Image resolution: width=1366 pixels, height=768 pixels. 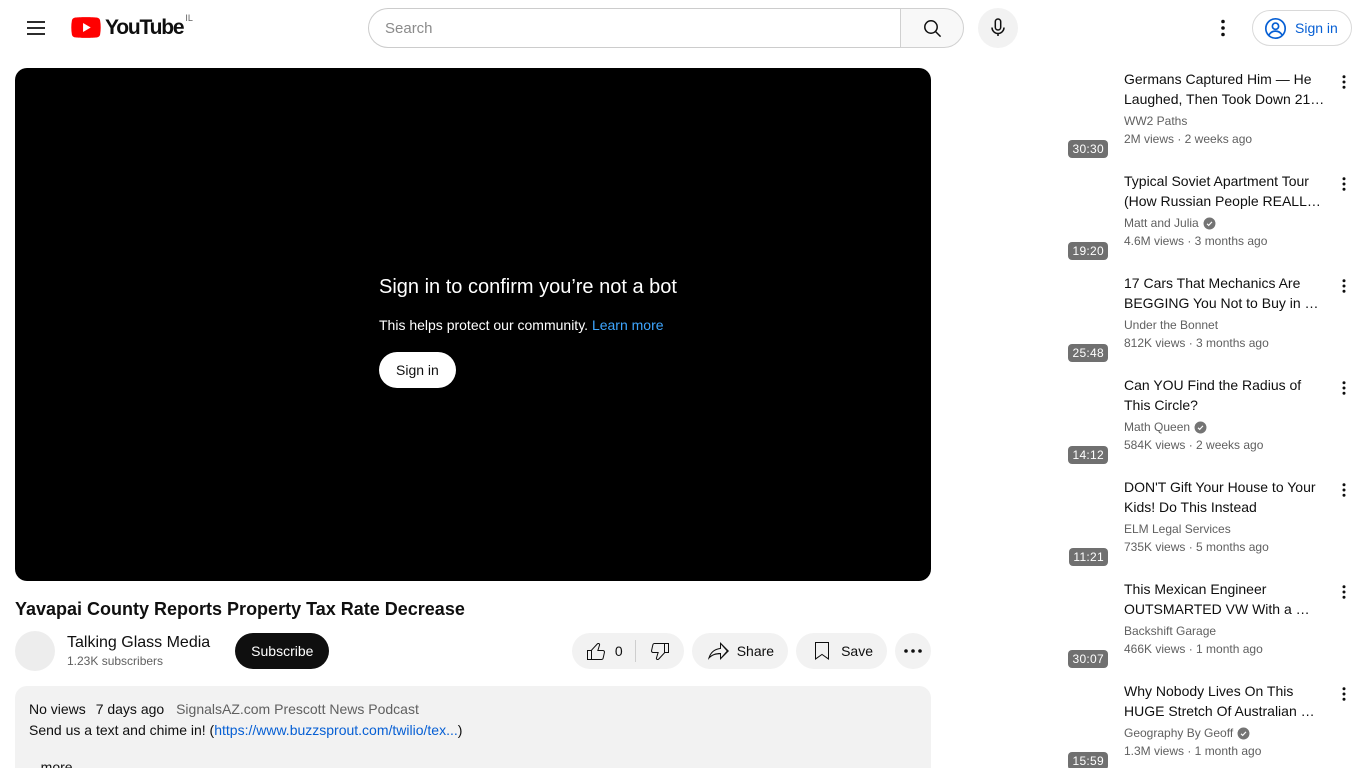 I want to click on thumbs-down-icon, so click(x=660, y=651).